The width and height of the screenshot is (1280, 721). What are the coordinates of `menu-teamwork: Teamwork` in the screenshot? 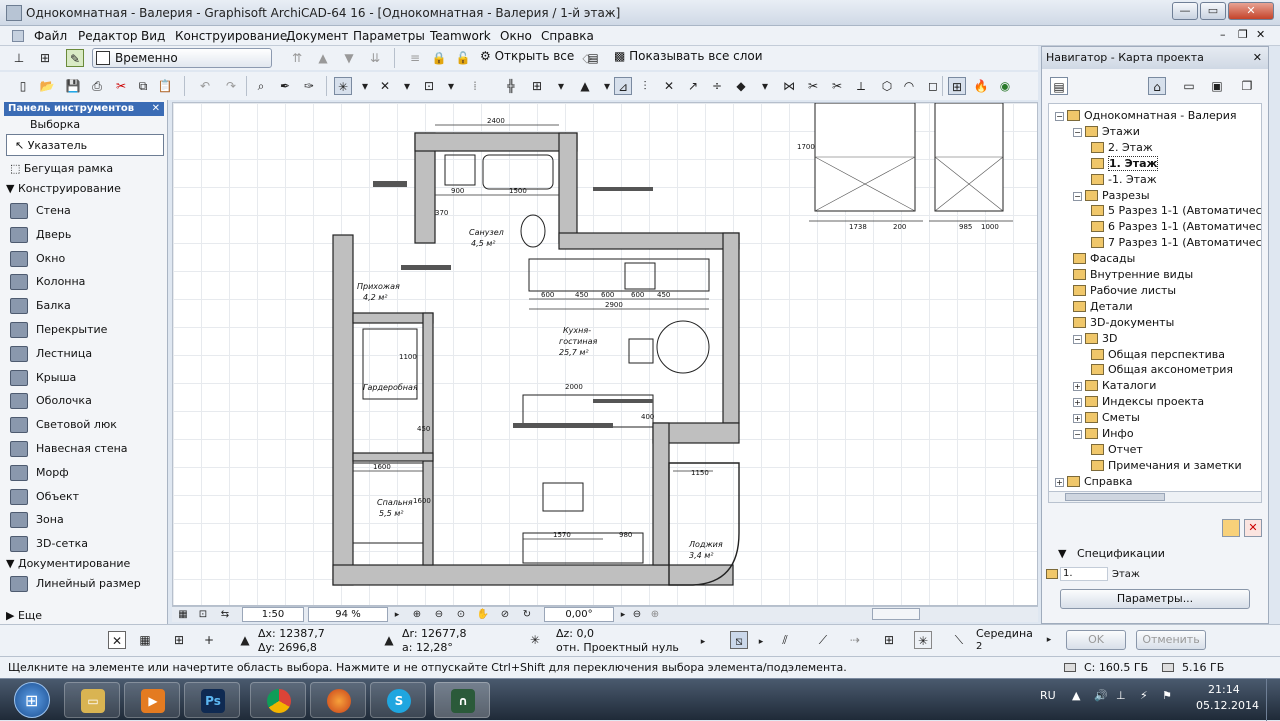 It's located at (460, 36).